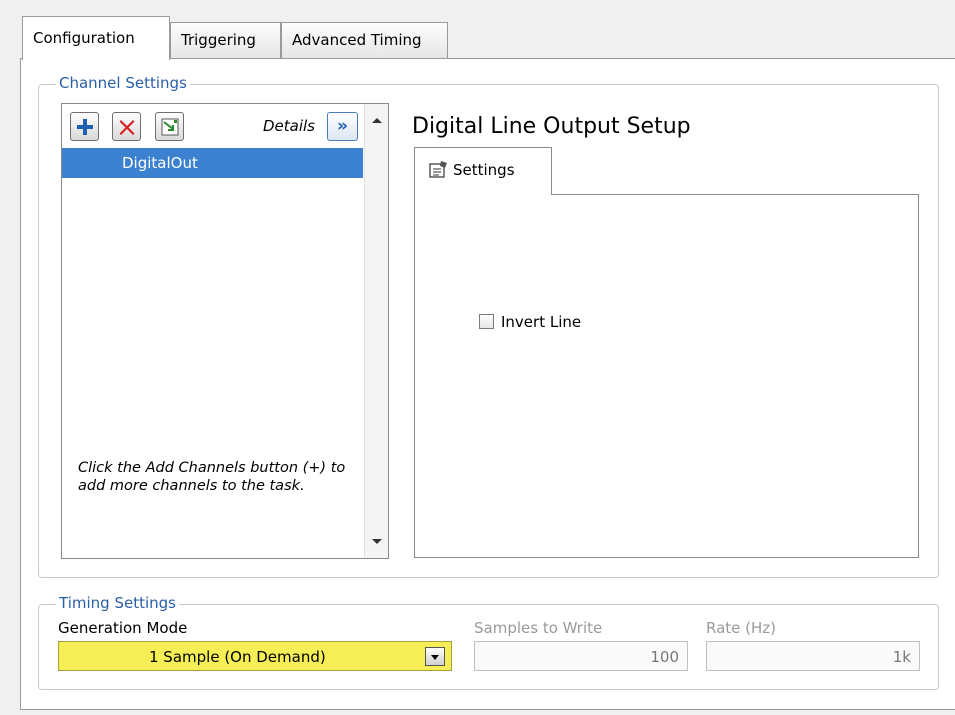  I want to click on x-icon, so click(126, 127).